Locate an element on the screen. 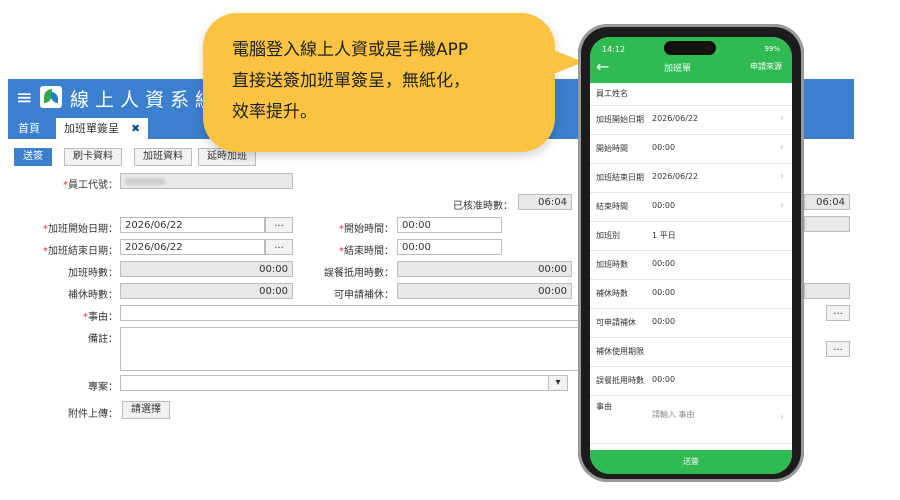 Image resolution: width=900 pixels, height=500 pixels. phone-field-label: 加班開始日期 is located at coordinates (620, 119).